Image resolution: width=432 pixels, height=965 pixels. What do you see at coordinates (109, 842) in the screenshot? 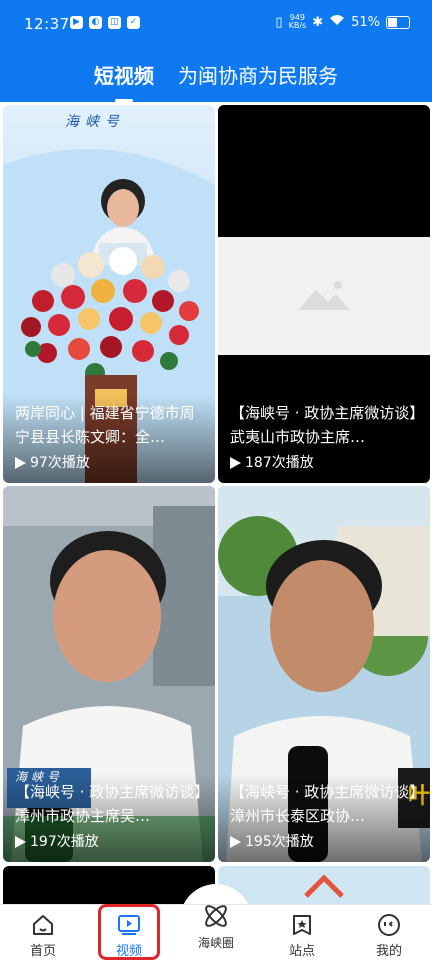
I see `play-count: 197次播放` at bounding box center [109, 842].